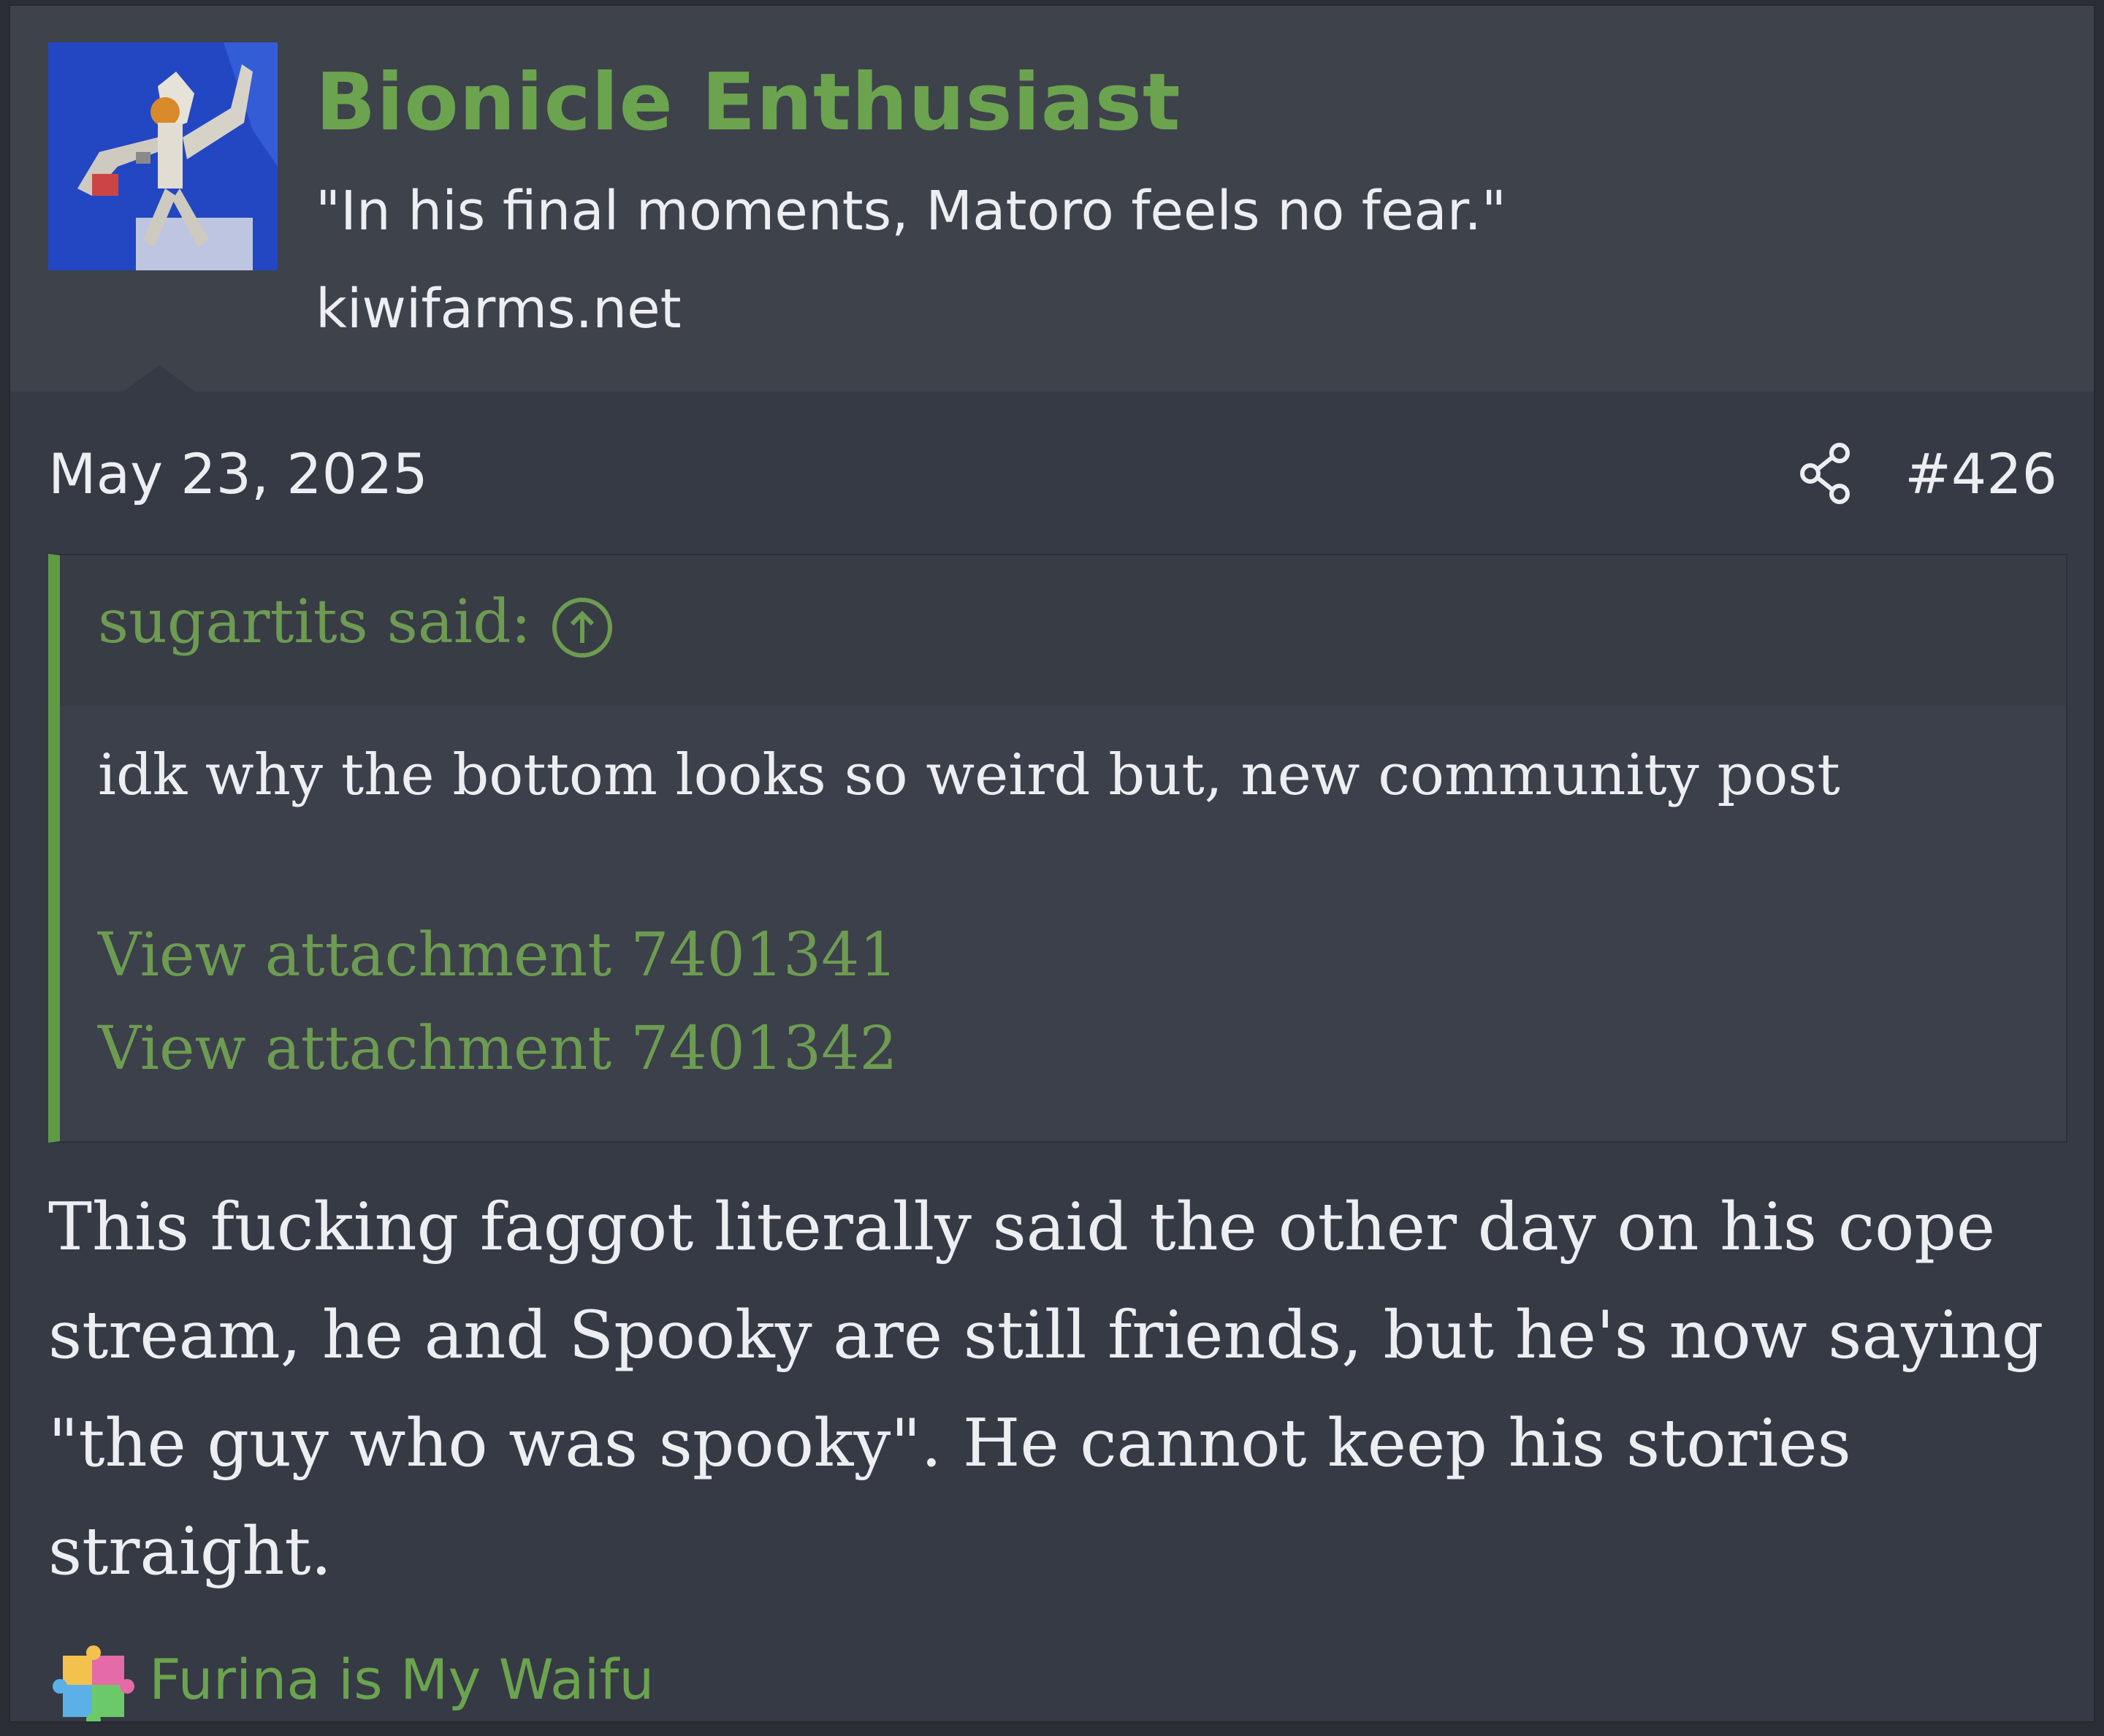 The image size is (2104, 1736). Describe the element at coordinates (748, 102) in the screenshot. I see `username: Bionicle Enthusiast` at that location.